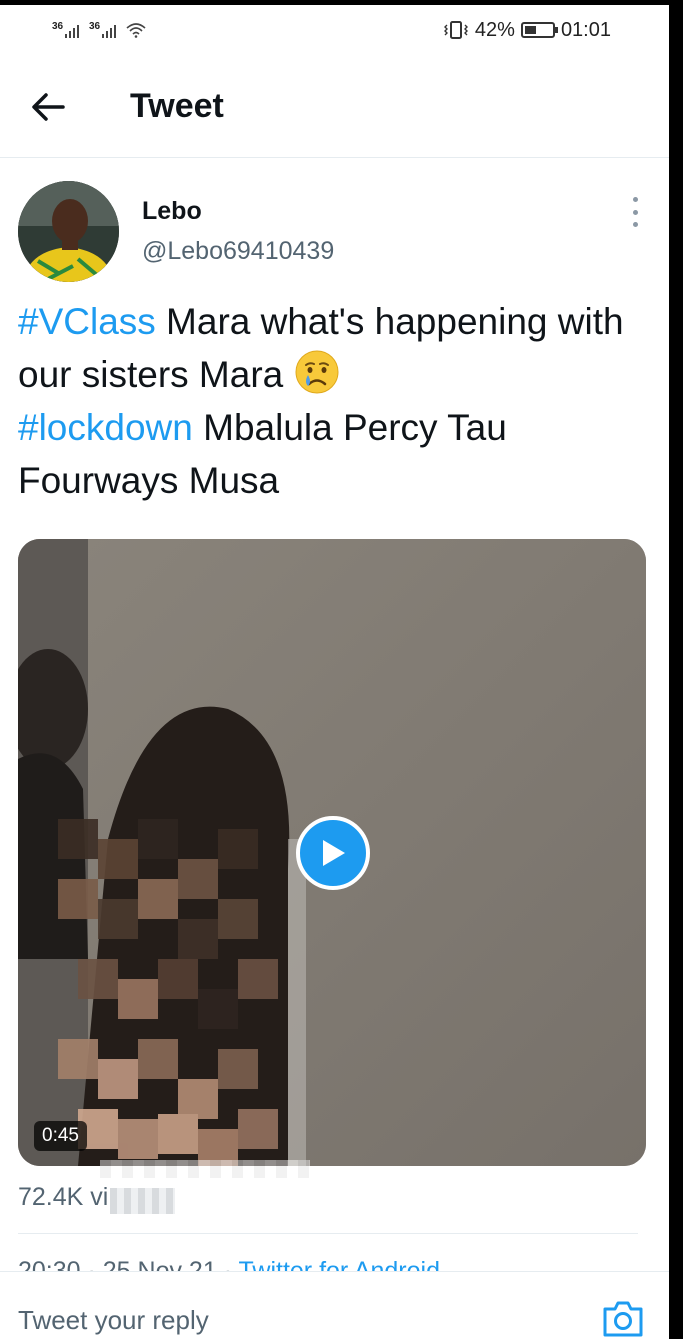 The width and height of the screenshot is (683, 1339). Describe the element at coordinates (95, 26) in the screenshot. I see `signal-2-label: 36` at that location.